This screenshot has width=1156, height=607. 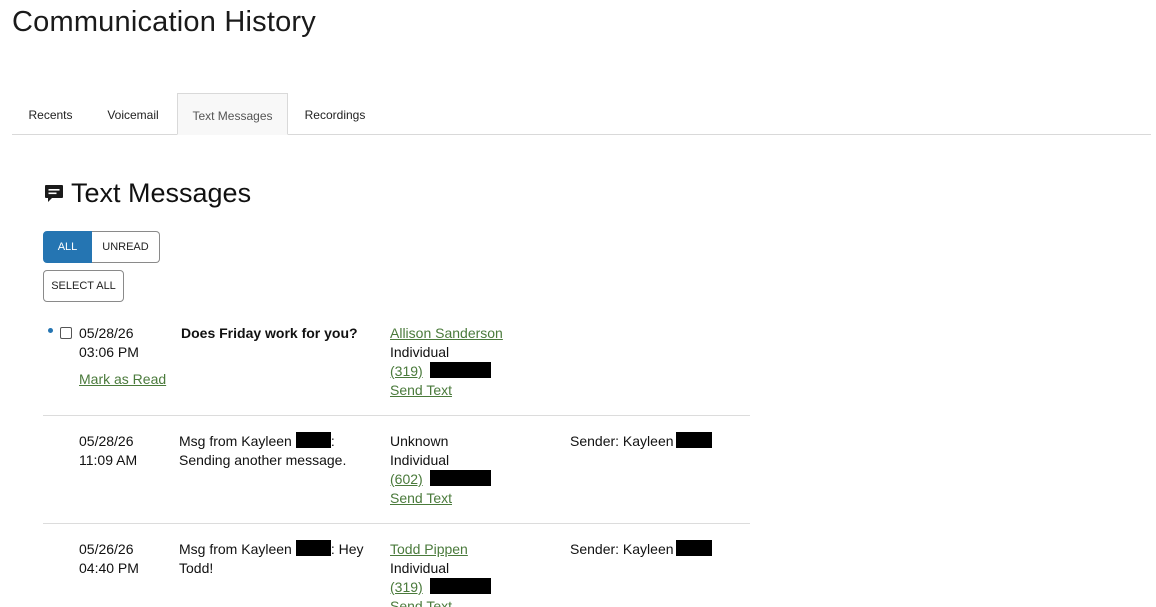 I want to click on phone-area-code: (602), so click(x=406, y=479).